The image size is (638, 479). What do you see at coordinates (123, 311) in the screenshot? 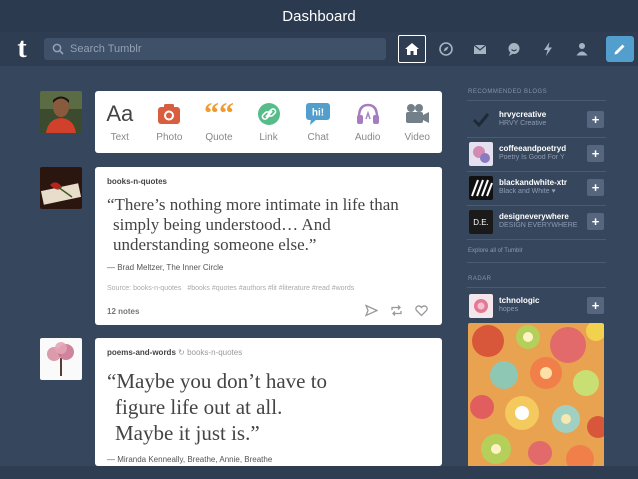
I see `post-notes: 12 notes` at bounding box center [123, 311].